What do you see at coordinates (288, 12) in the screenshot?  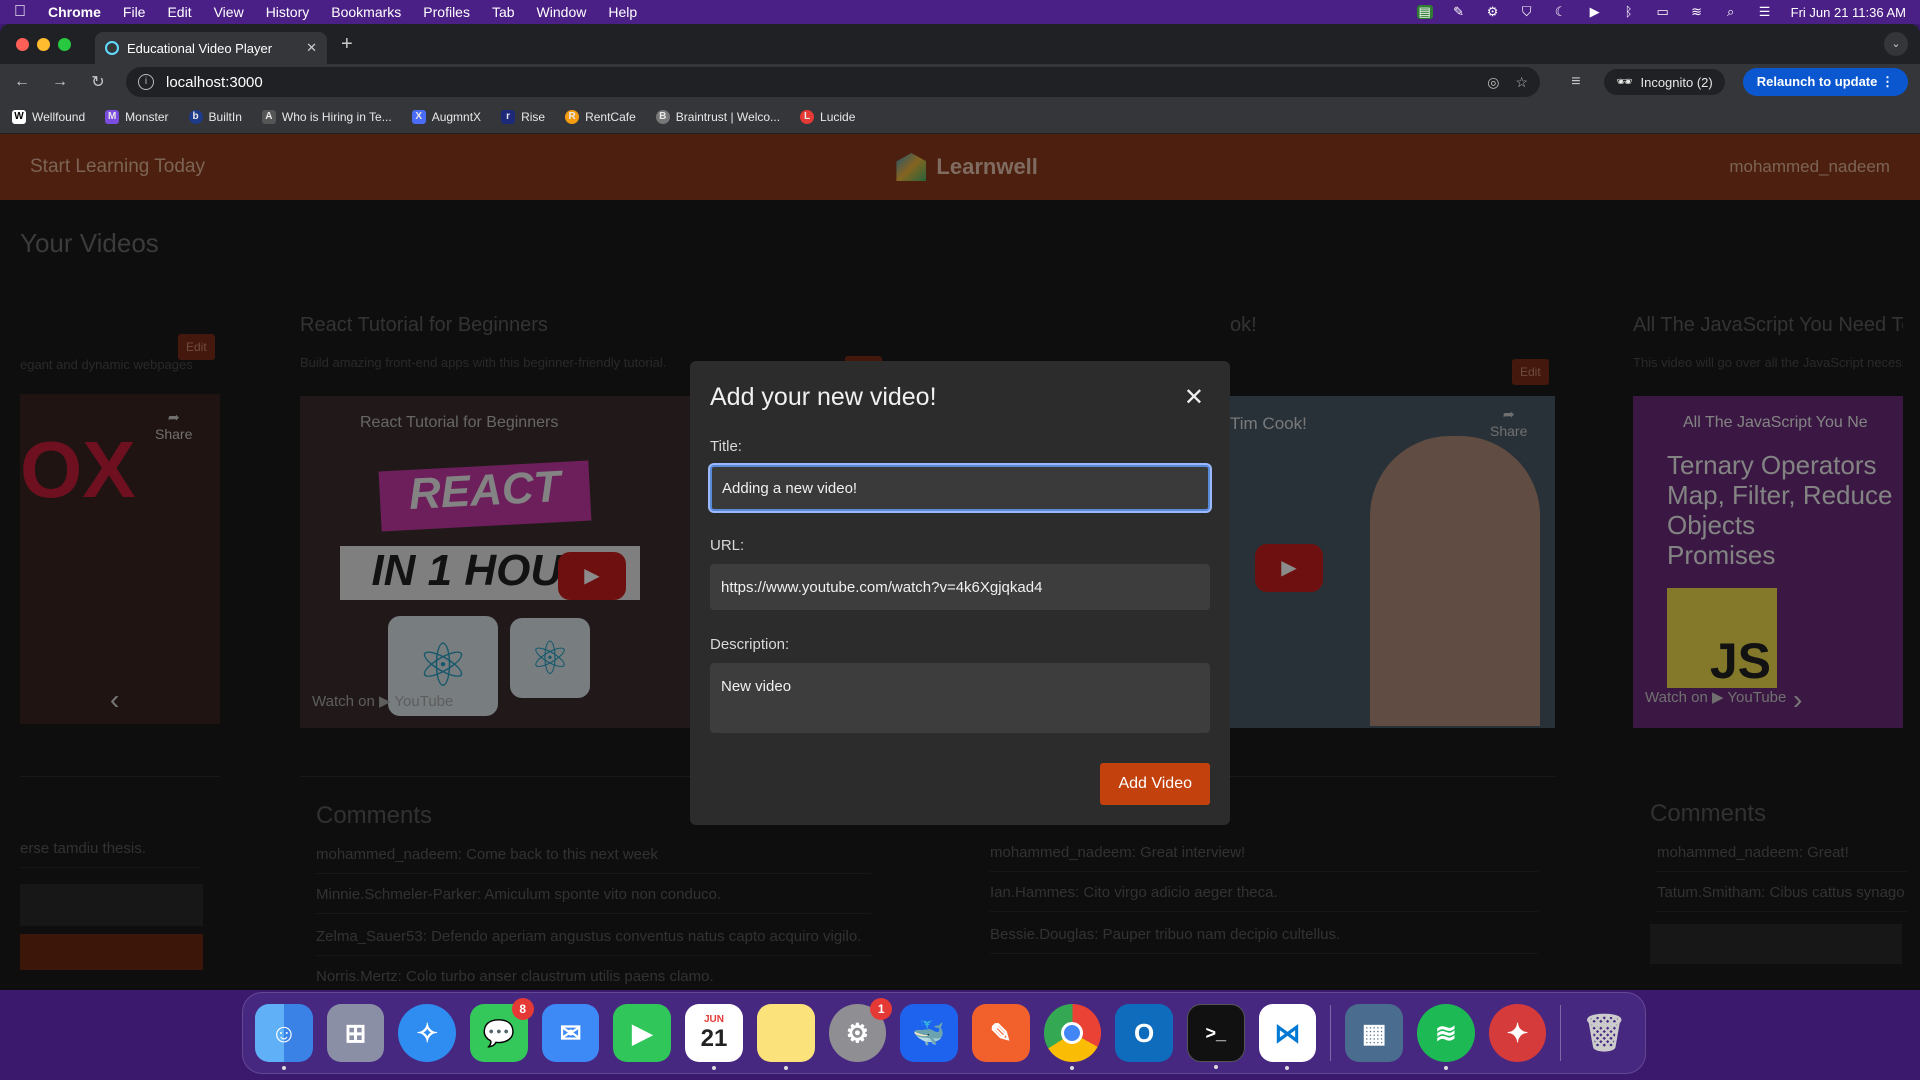 I see `menu-history: History` at bounding box center [288, 12].